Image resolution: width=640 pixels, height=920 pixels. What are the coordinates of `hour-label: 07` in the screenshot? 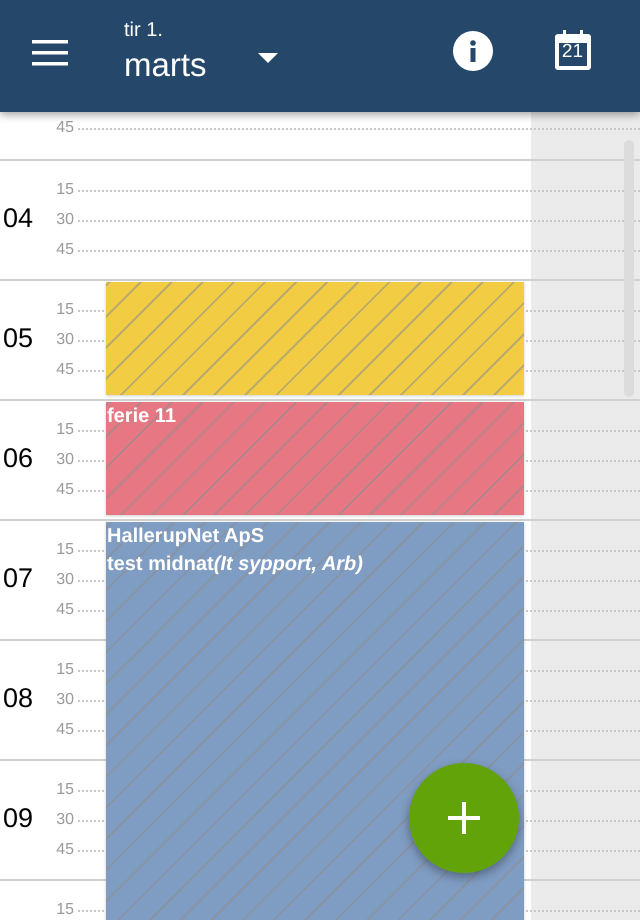 It's located at (18, 578).